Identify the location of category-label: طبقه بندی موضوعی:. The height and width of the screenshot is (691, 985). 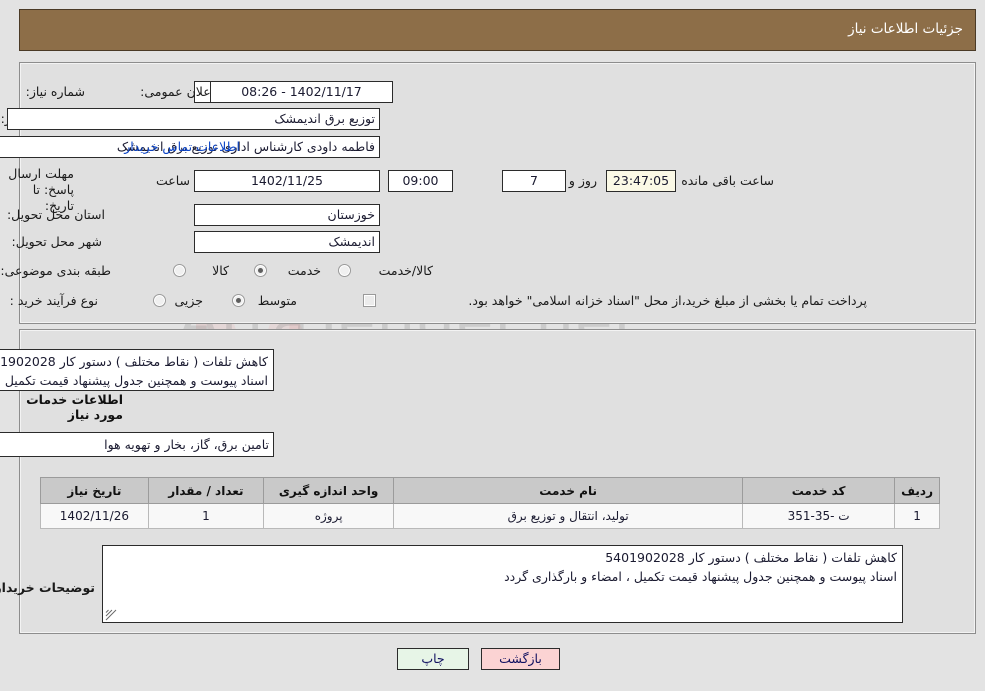
(55, 270).